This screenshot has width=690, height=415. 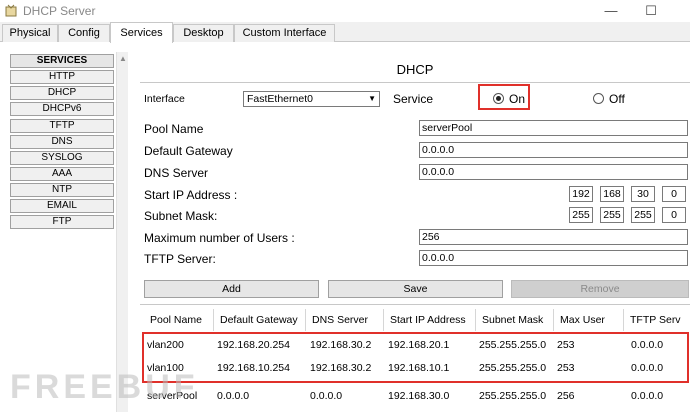 I want to click on start-ip-octet-4: 0, so click(x=674, y=194).